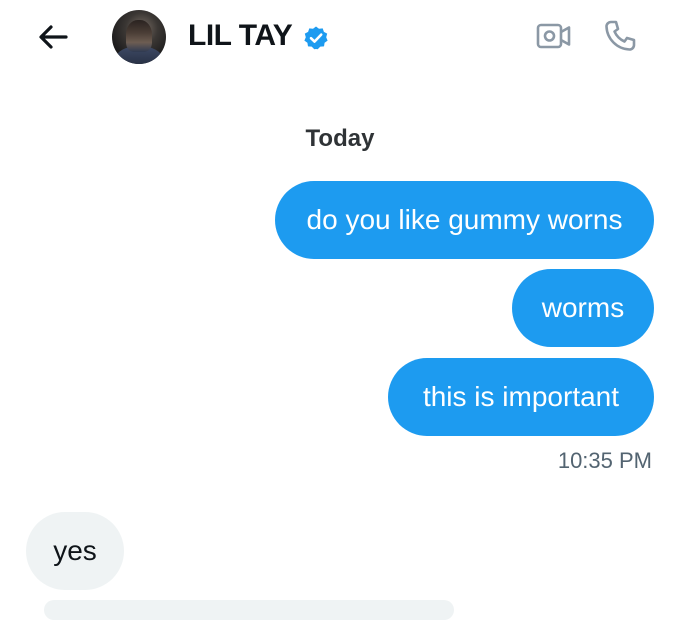 This screenshot has height=620, width=680. I want to click on back-button, so click(53, 37).